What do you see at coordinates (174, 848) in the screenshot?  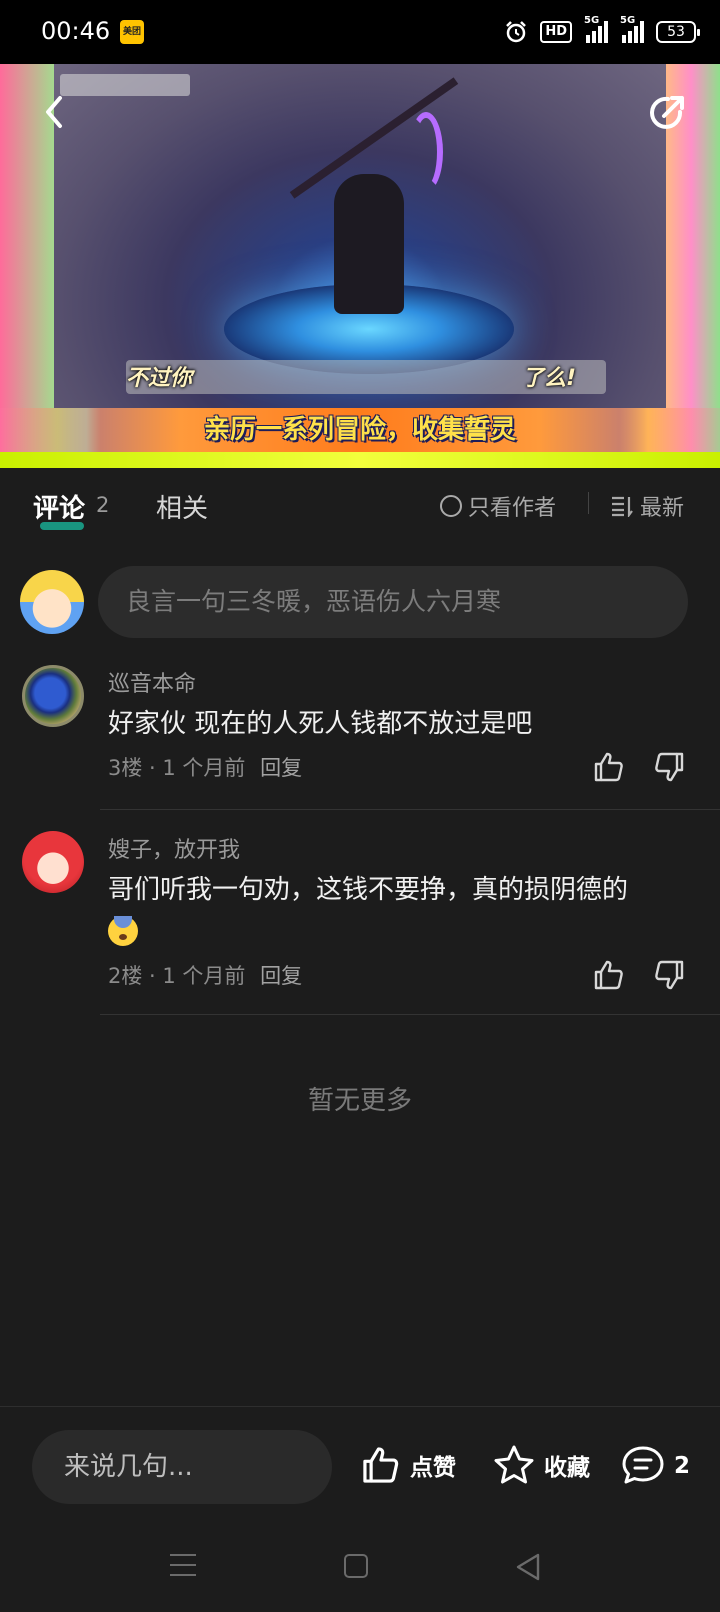 I see `comment-username: 嫂子，放开我` at bounding box center [174, 848].